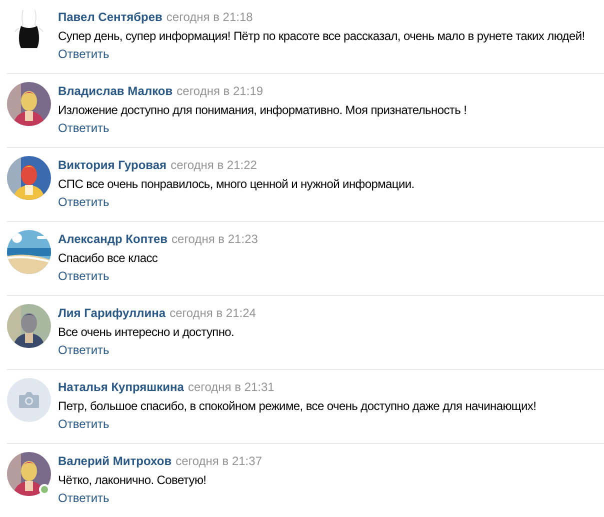 Image resolution: width=604 pixels, height=517 pixels. I want to click on comment-time: сегодня в 21:22, so click(213, 165).